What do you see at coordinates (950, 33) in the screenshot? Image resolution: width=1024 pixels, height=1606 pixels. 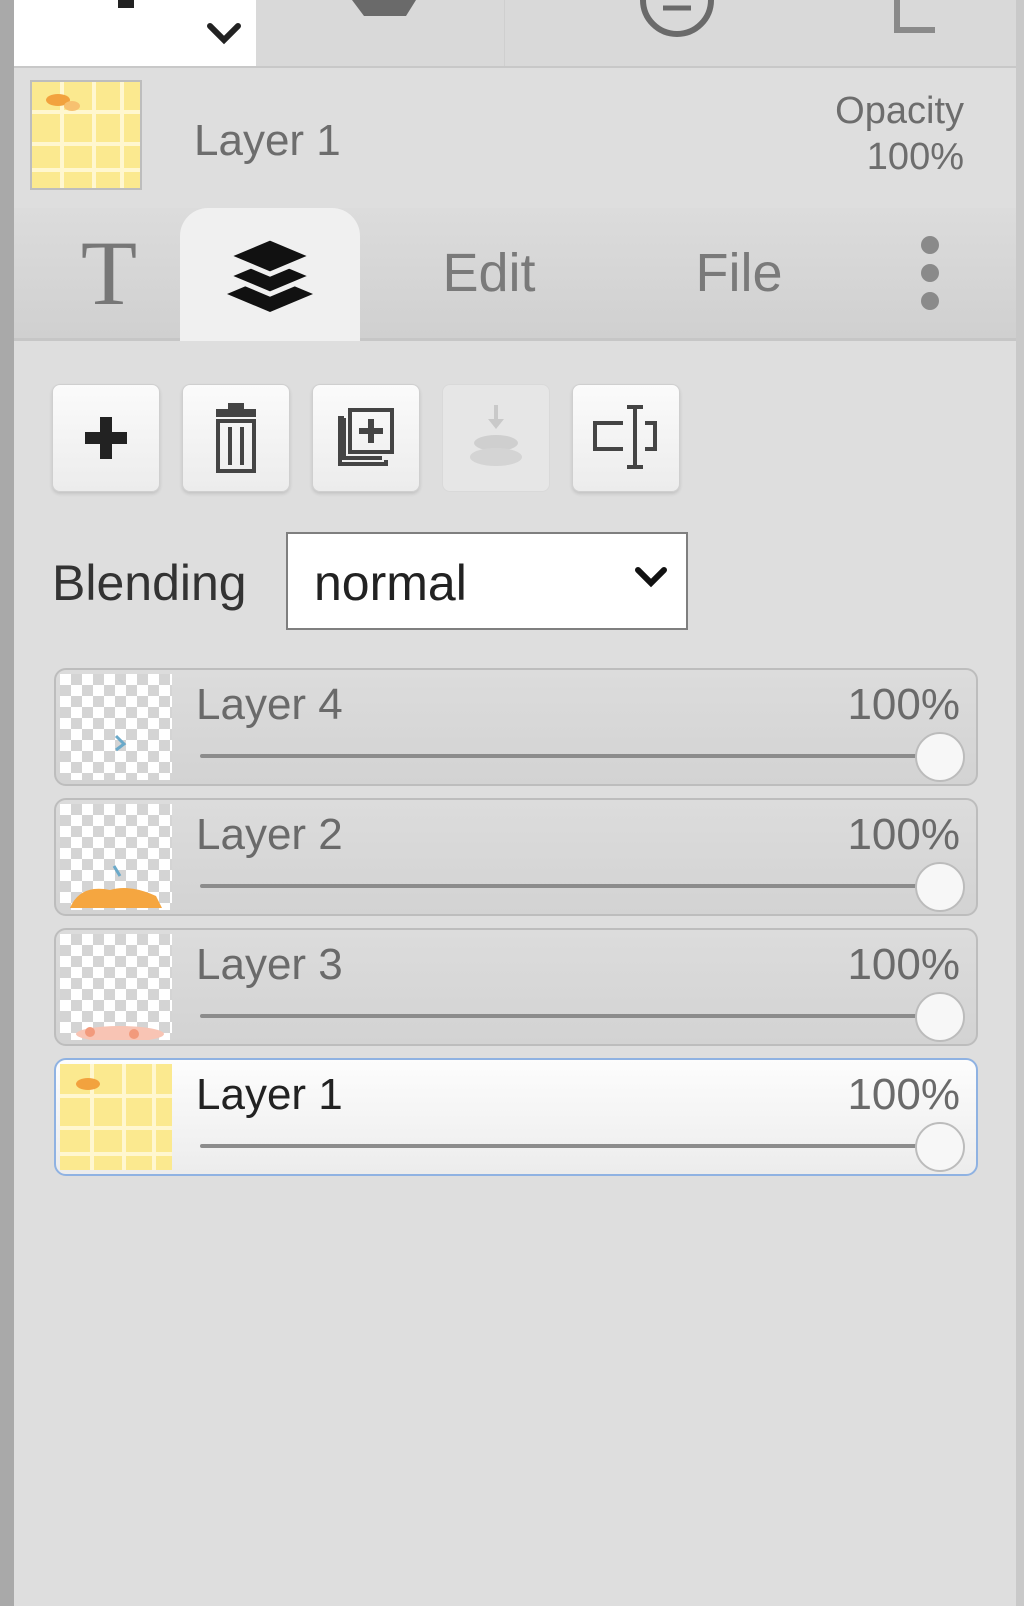 I see `tool-crop` at bounding box center [950, 33].